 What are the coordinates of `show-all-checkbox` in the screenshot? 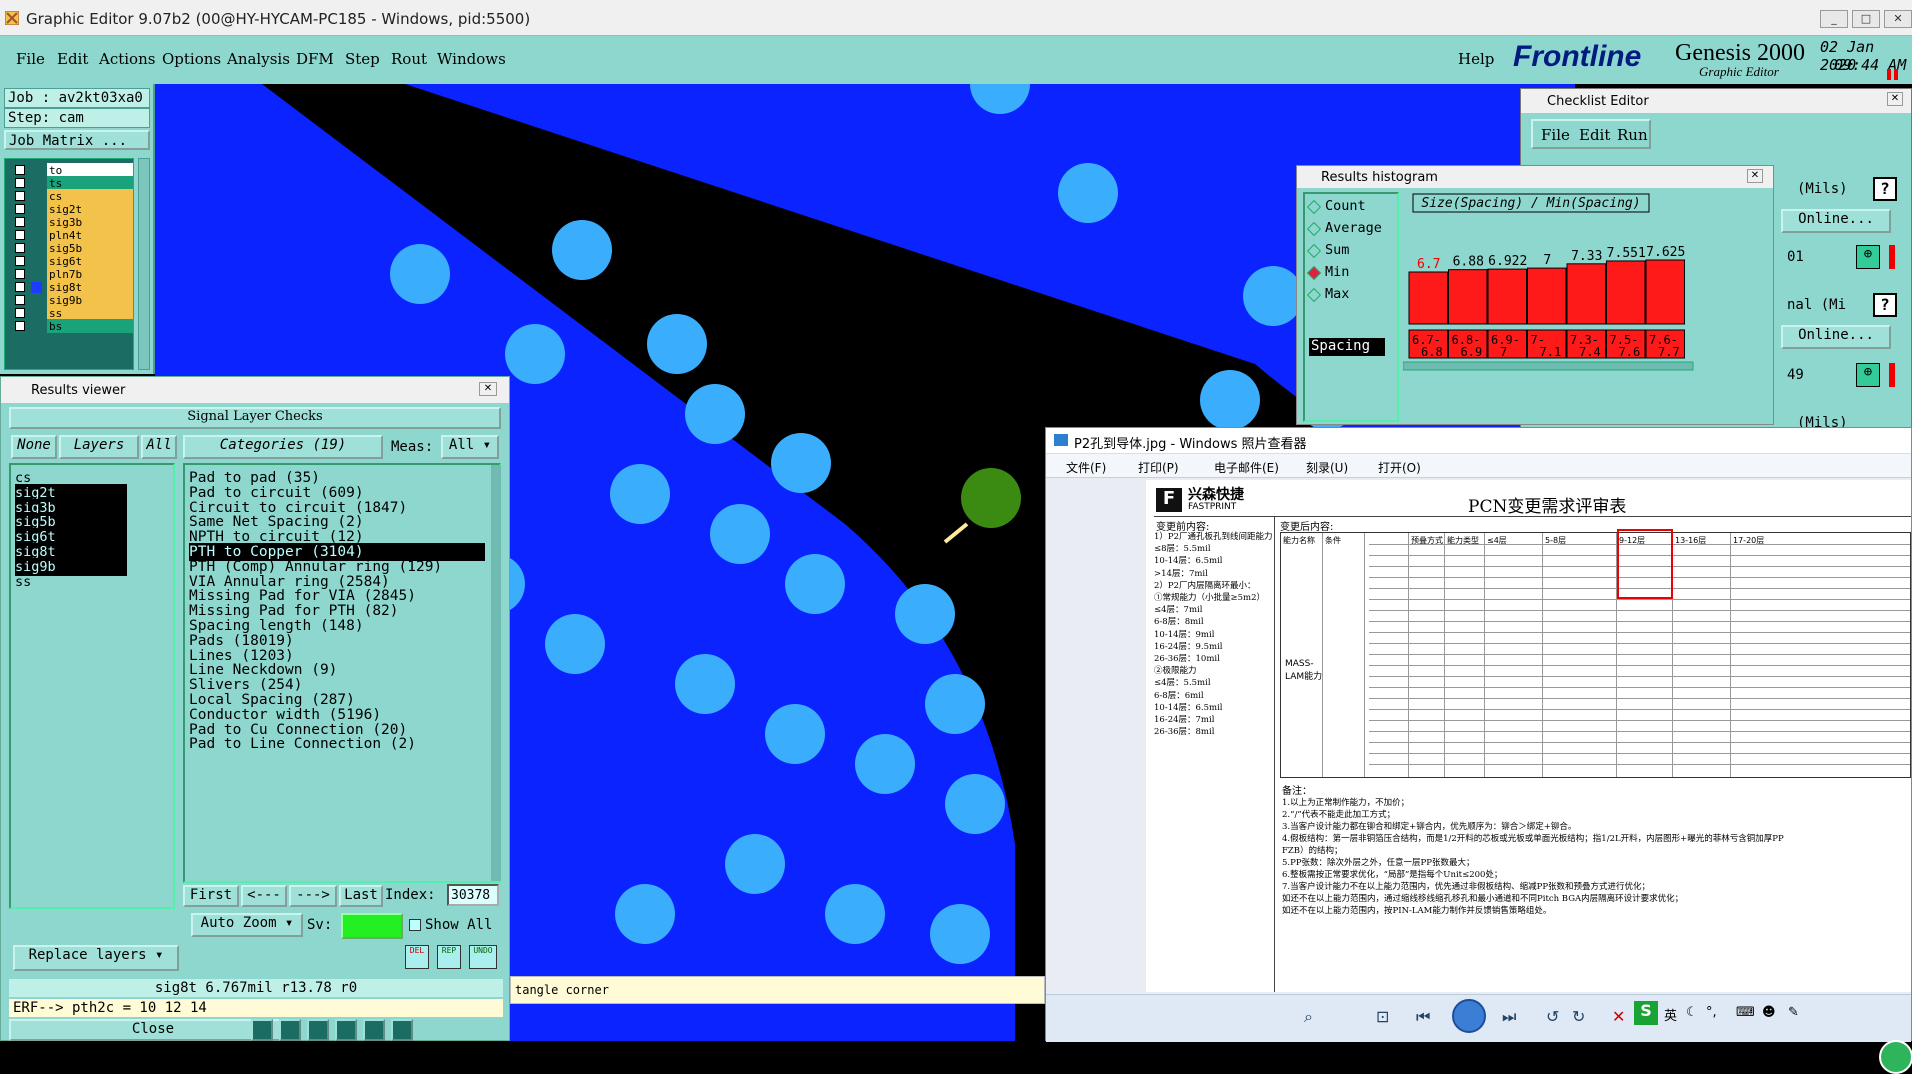 It's located at (415, 925).